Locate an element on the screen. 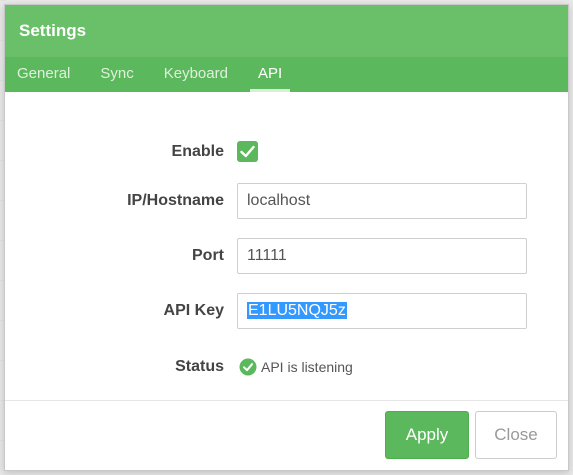  port-row: Port 11111 is located at coordinates (286, 256).